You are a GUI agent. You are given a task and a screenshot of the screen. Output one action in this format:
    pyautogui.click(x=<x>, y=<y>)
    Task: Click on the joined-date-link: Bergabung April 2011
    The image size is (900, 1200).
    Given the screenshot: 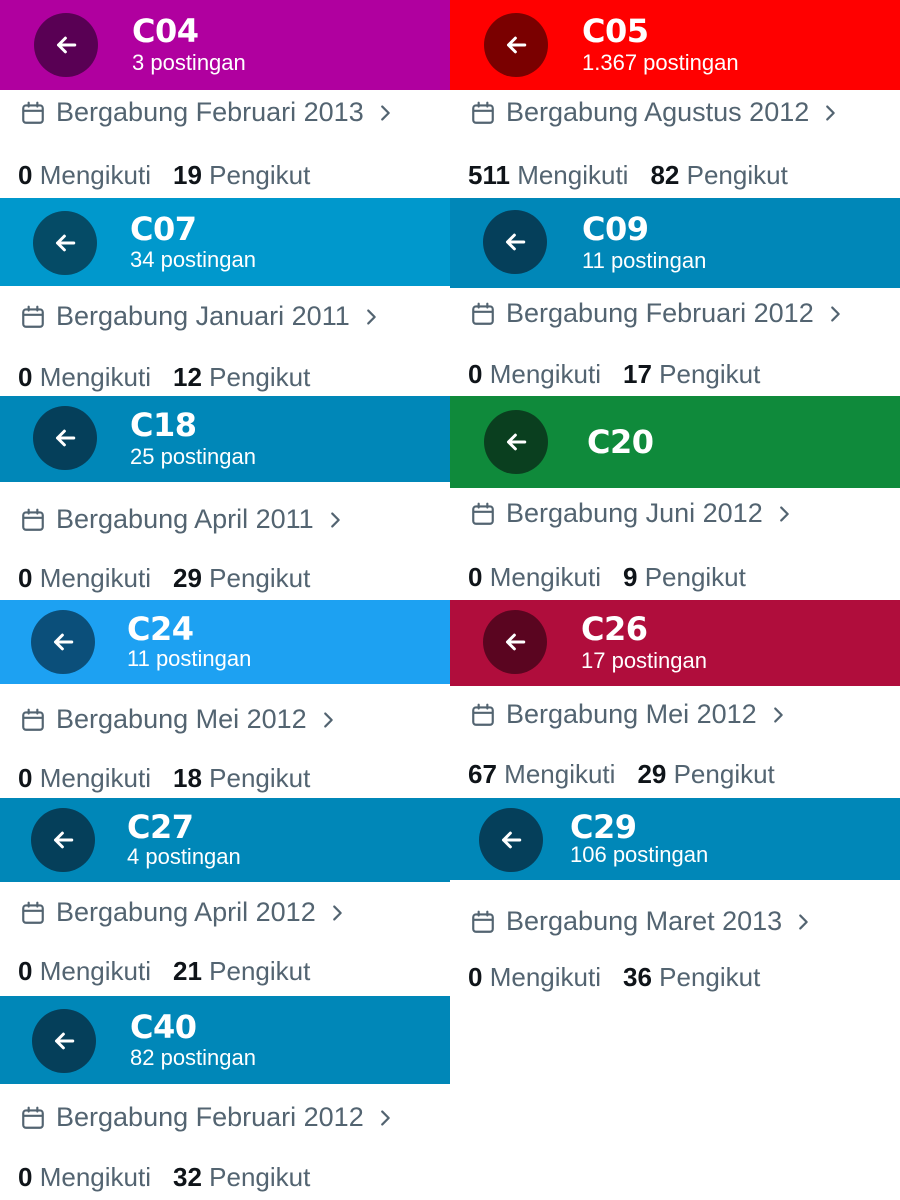 What is the action you would take?
    pyautogui.click(x=183, y=519)
    